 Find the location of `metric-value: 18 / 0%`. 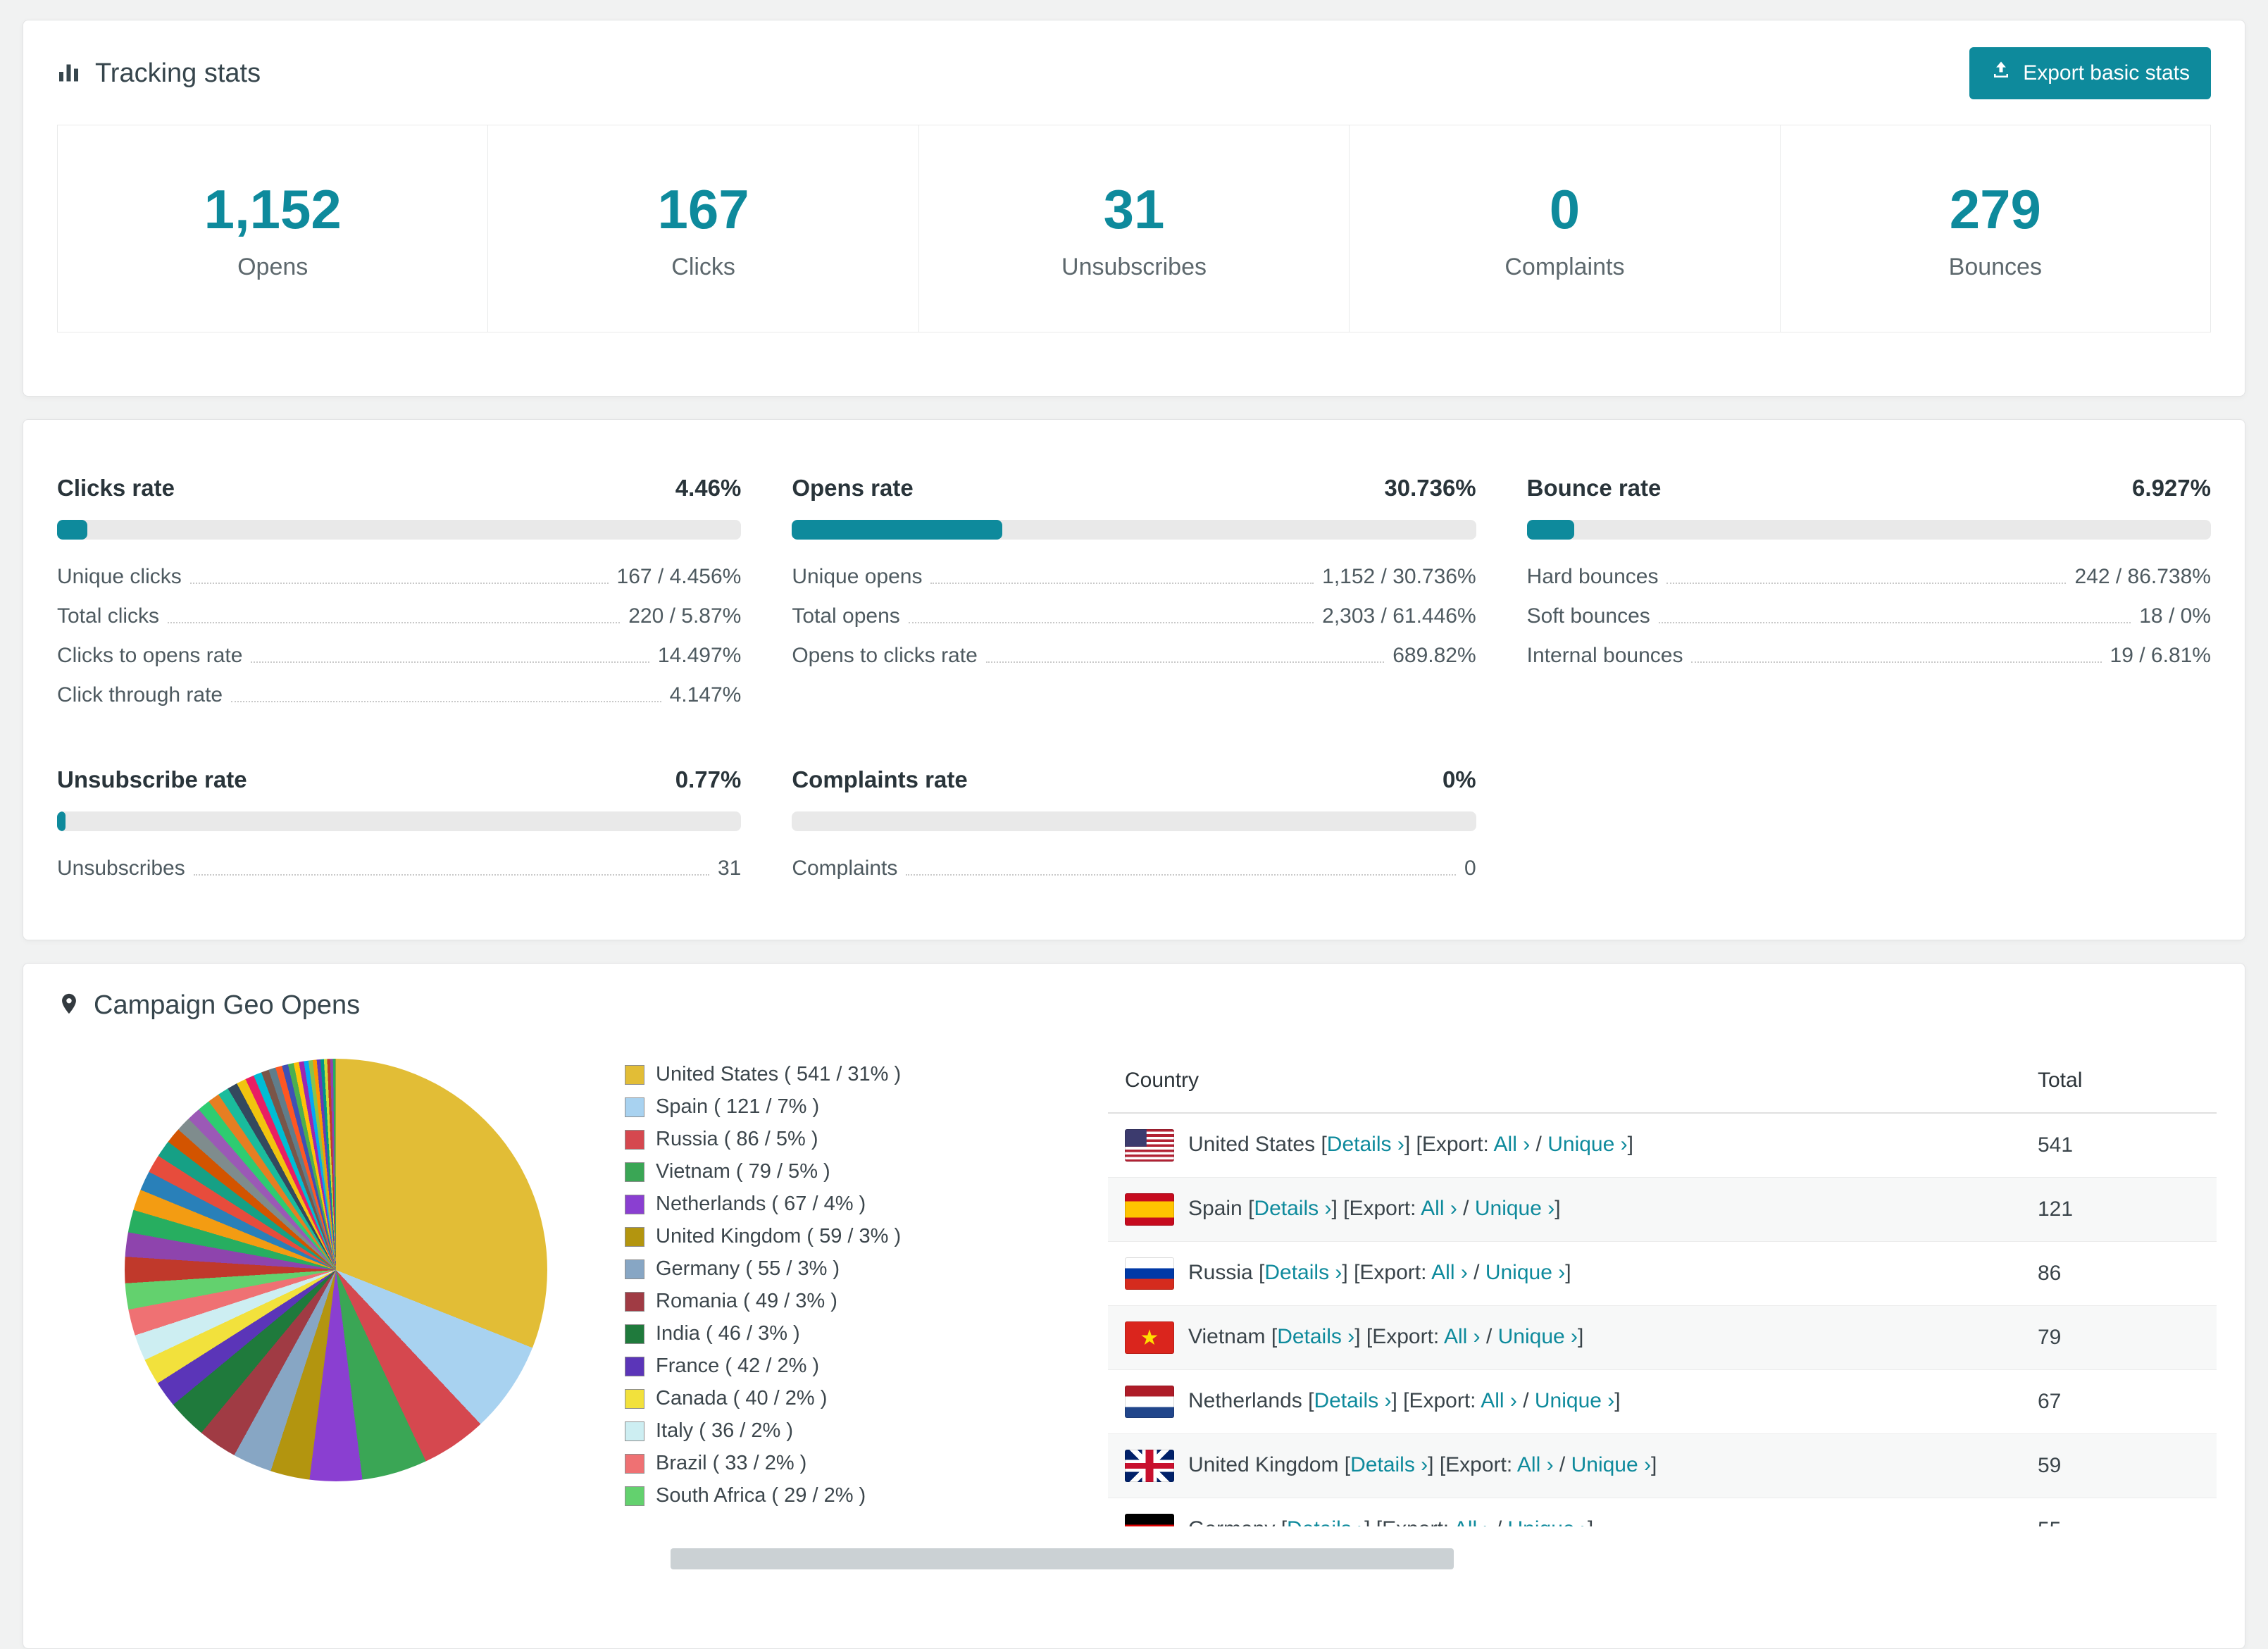

metric-value: 18 / 0% is located at coordinates (2175, 616).